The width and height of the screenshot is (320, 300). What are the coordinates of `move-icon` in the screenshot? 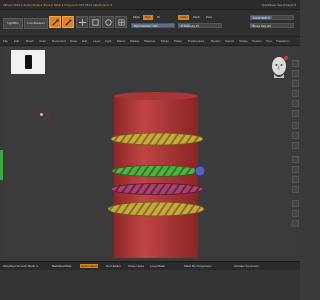 It's located at (82, 22).